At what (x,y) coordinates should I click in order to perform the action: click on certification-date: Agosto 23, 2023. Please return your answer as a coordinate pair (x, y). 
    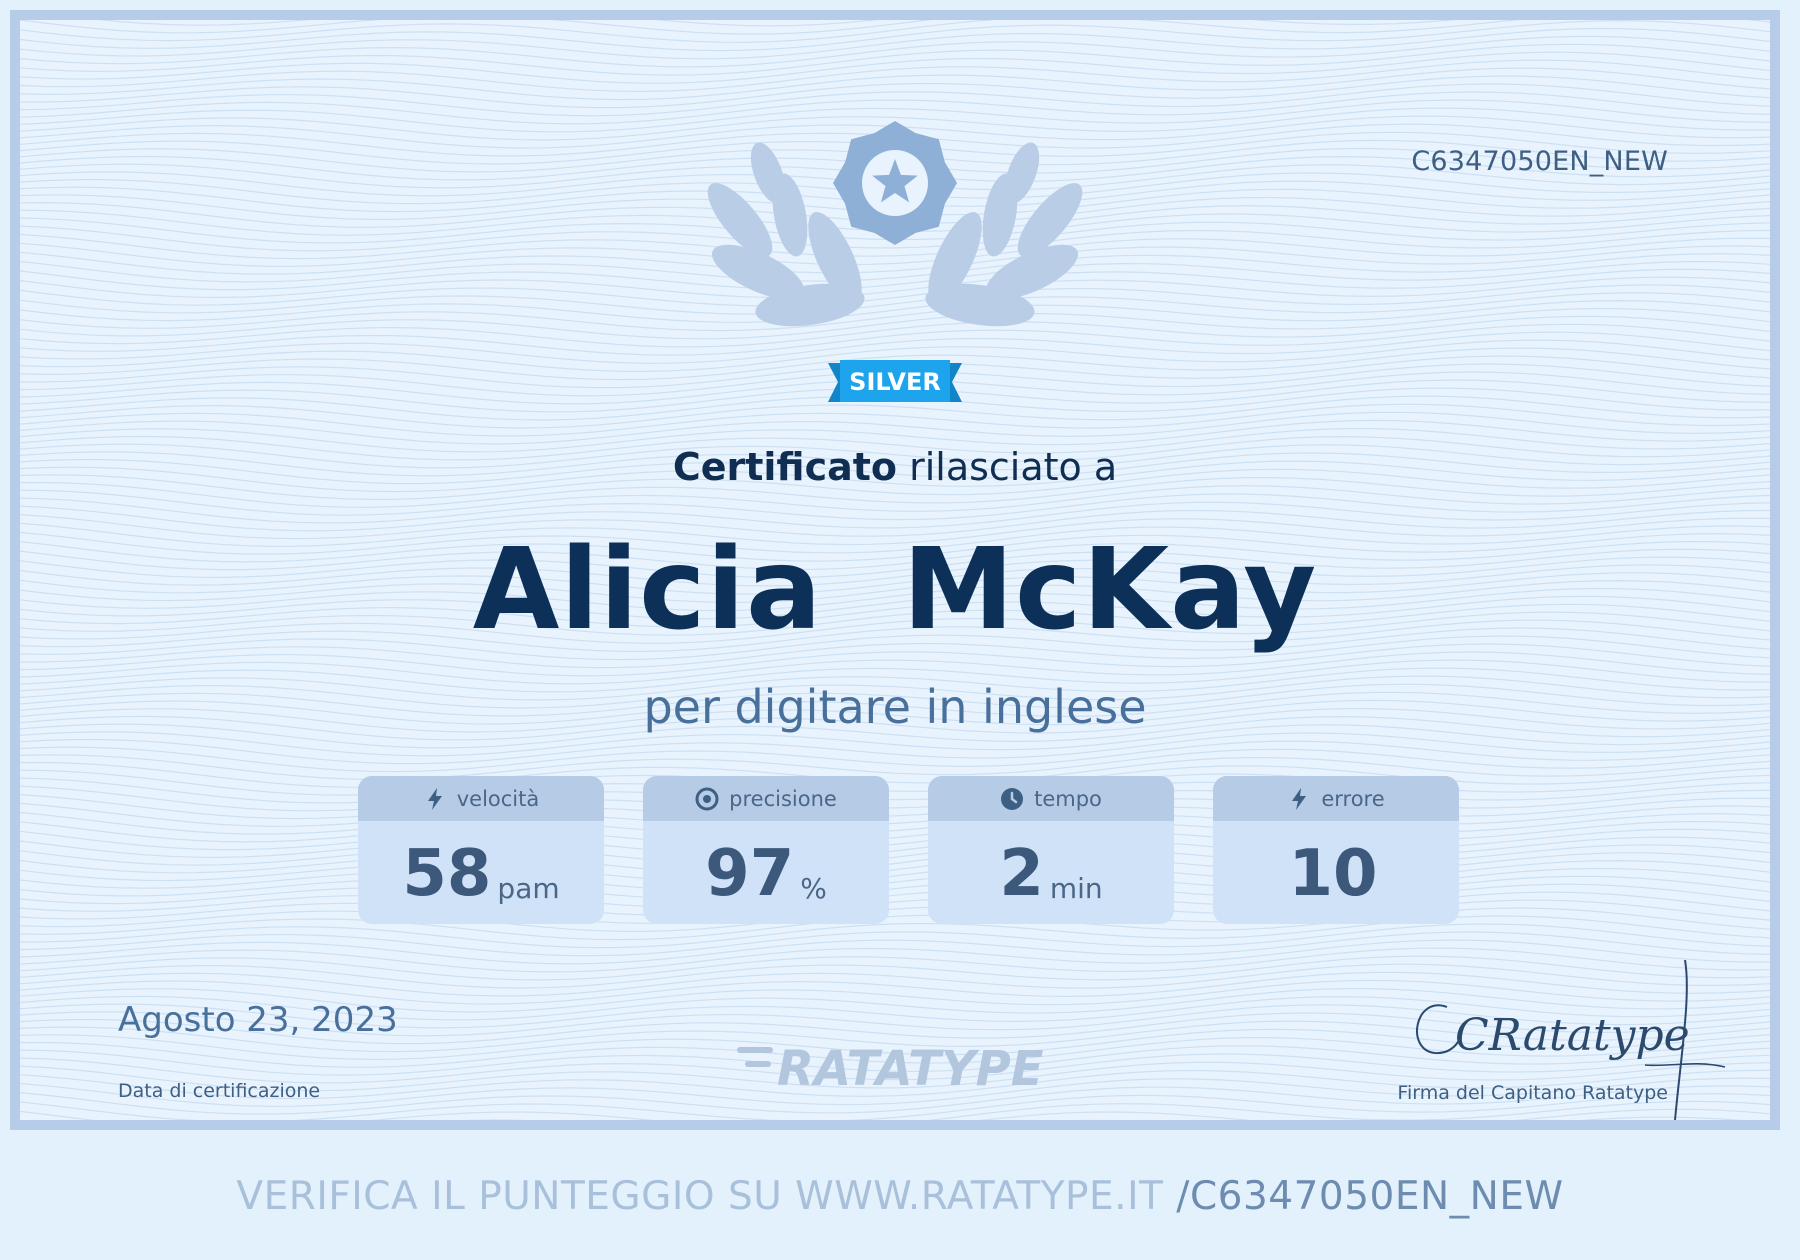
    Looking at the image, I should click on (258, 1020).